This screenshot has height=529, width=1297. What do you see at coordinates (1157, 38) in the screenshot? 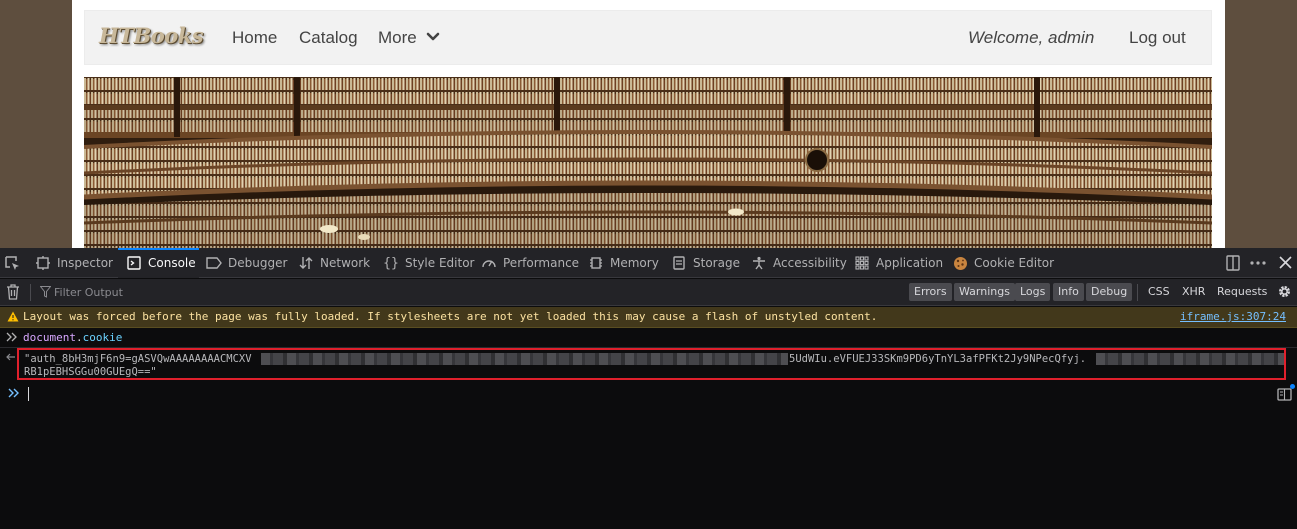
I see `logout-link: Log out` at bounding box center [1157, 38].